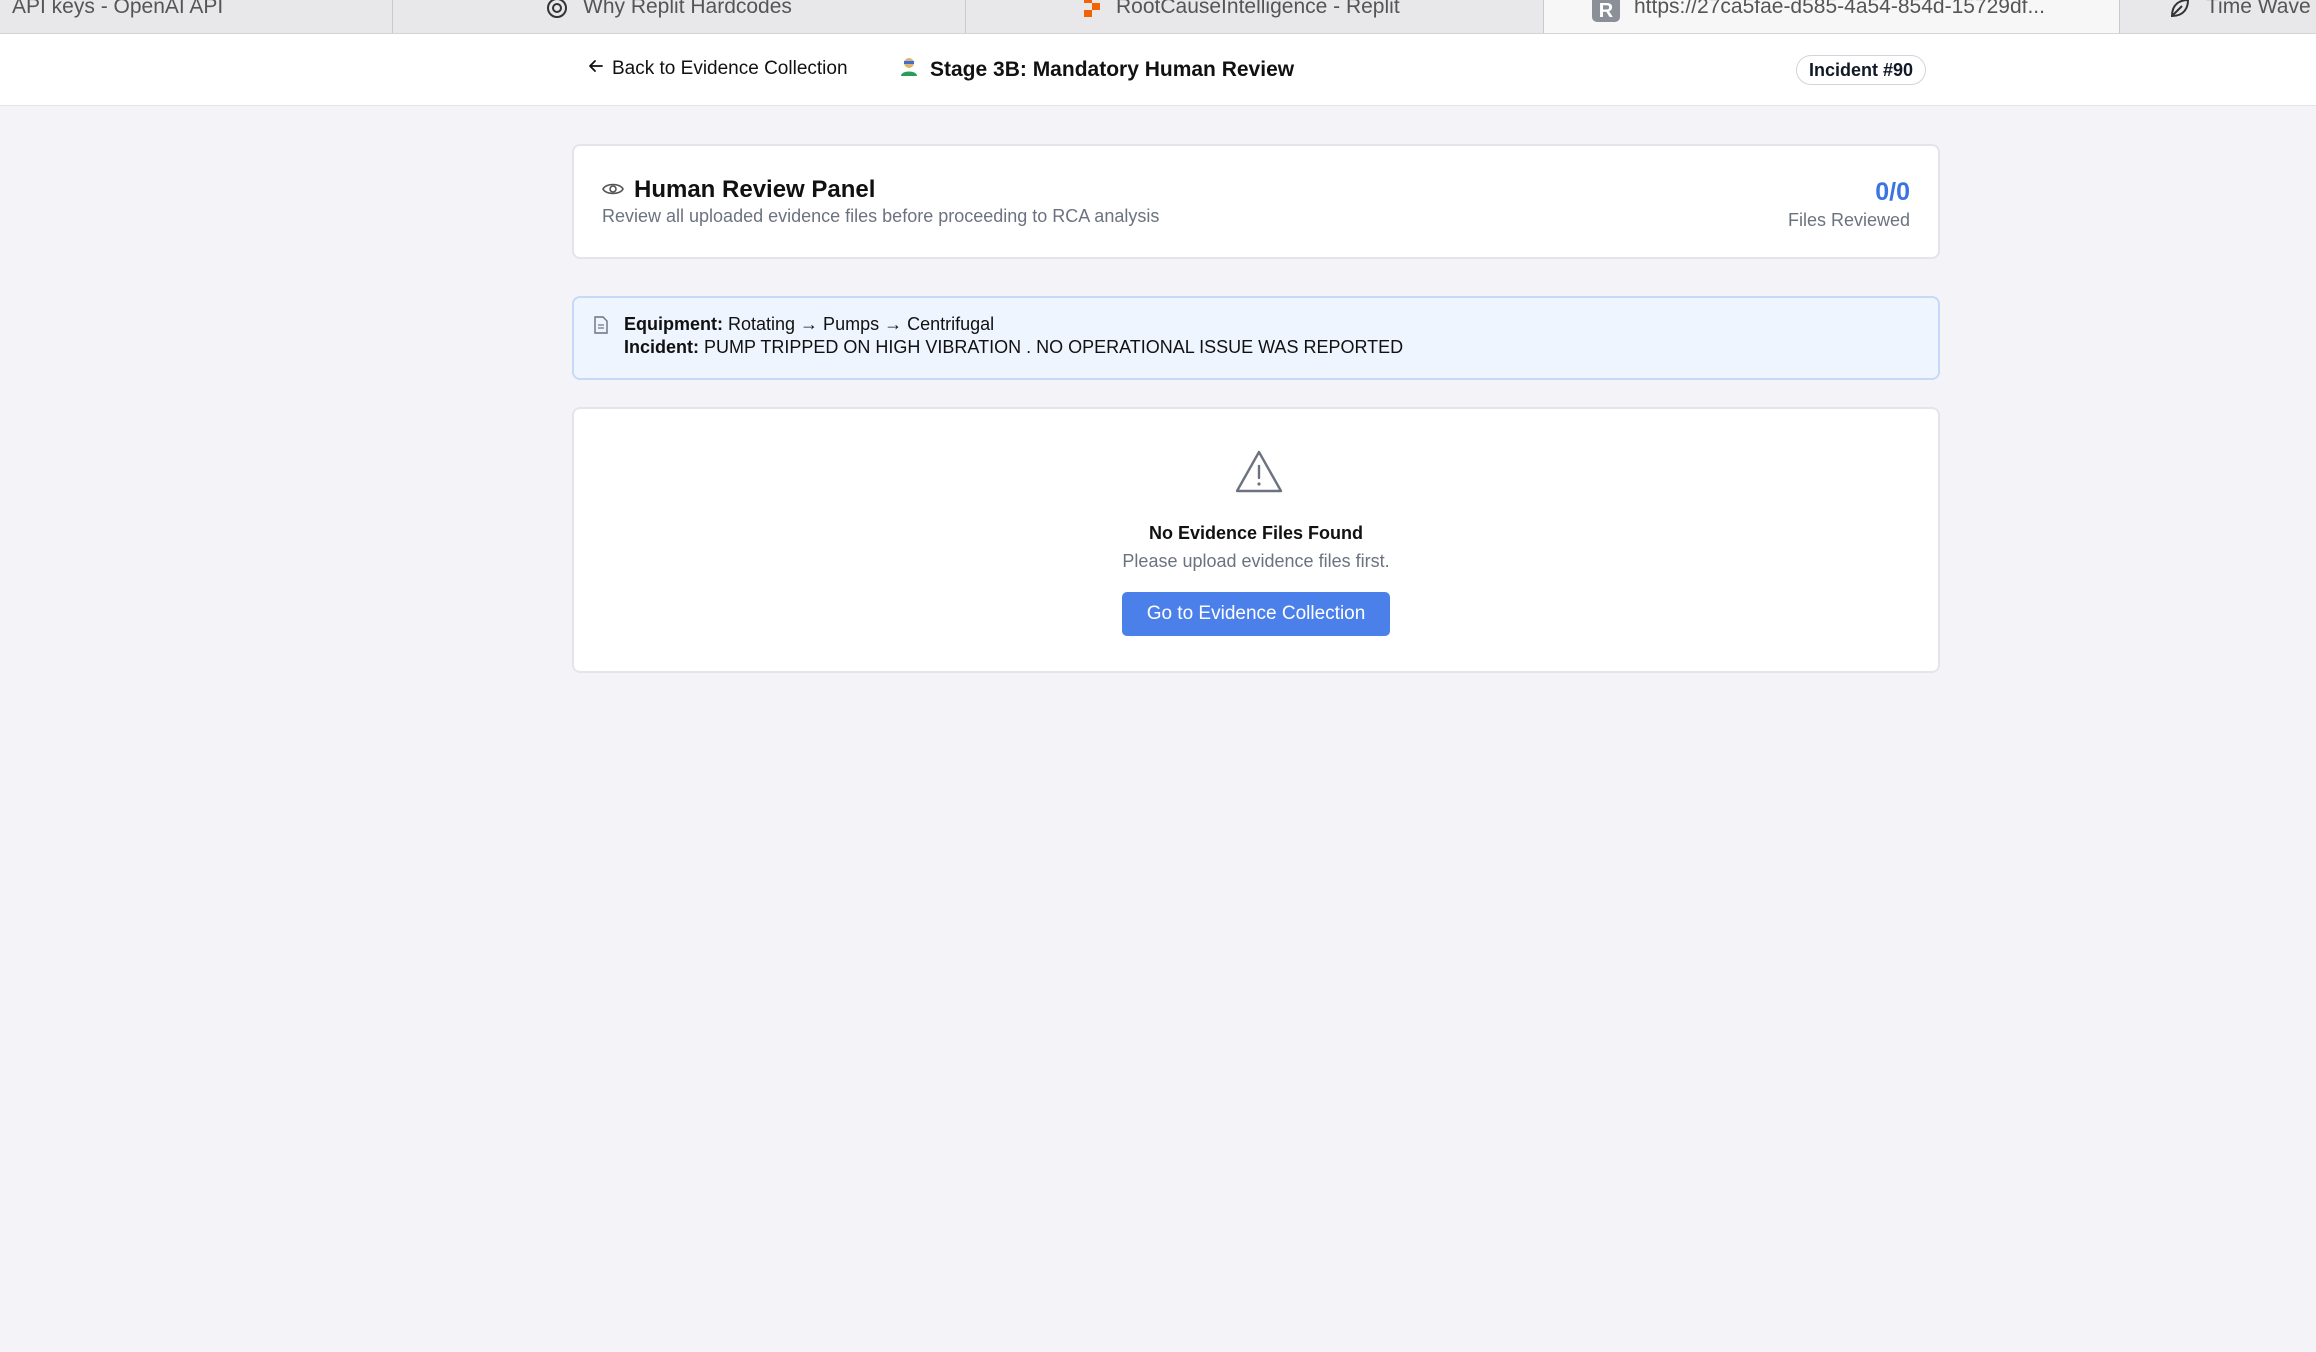 The image size is (2316, 1352). I want to click on svg-text: R, so click(1606, 11).